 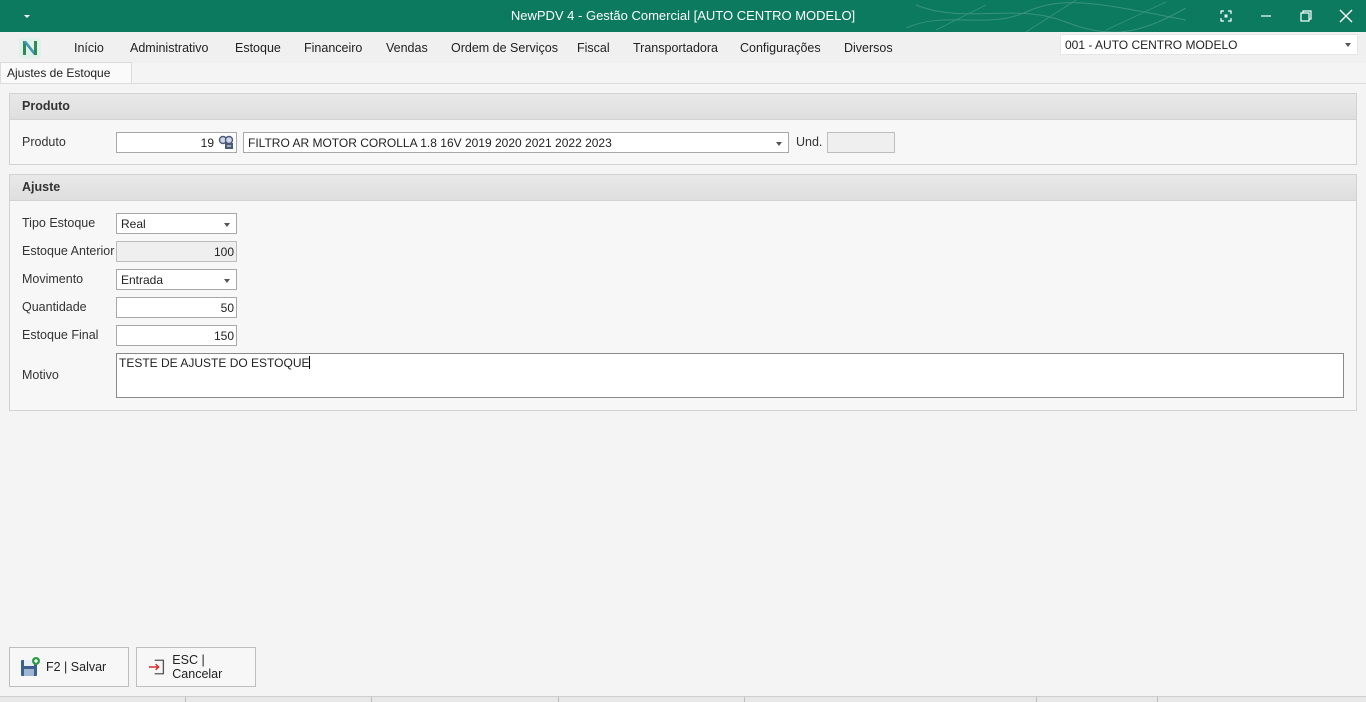 What do you see at coordinates (675, 48) in the screenshot?
I see `menu-transportadora: Transportadora` at bounding box center [675, 48].